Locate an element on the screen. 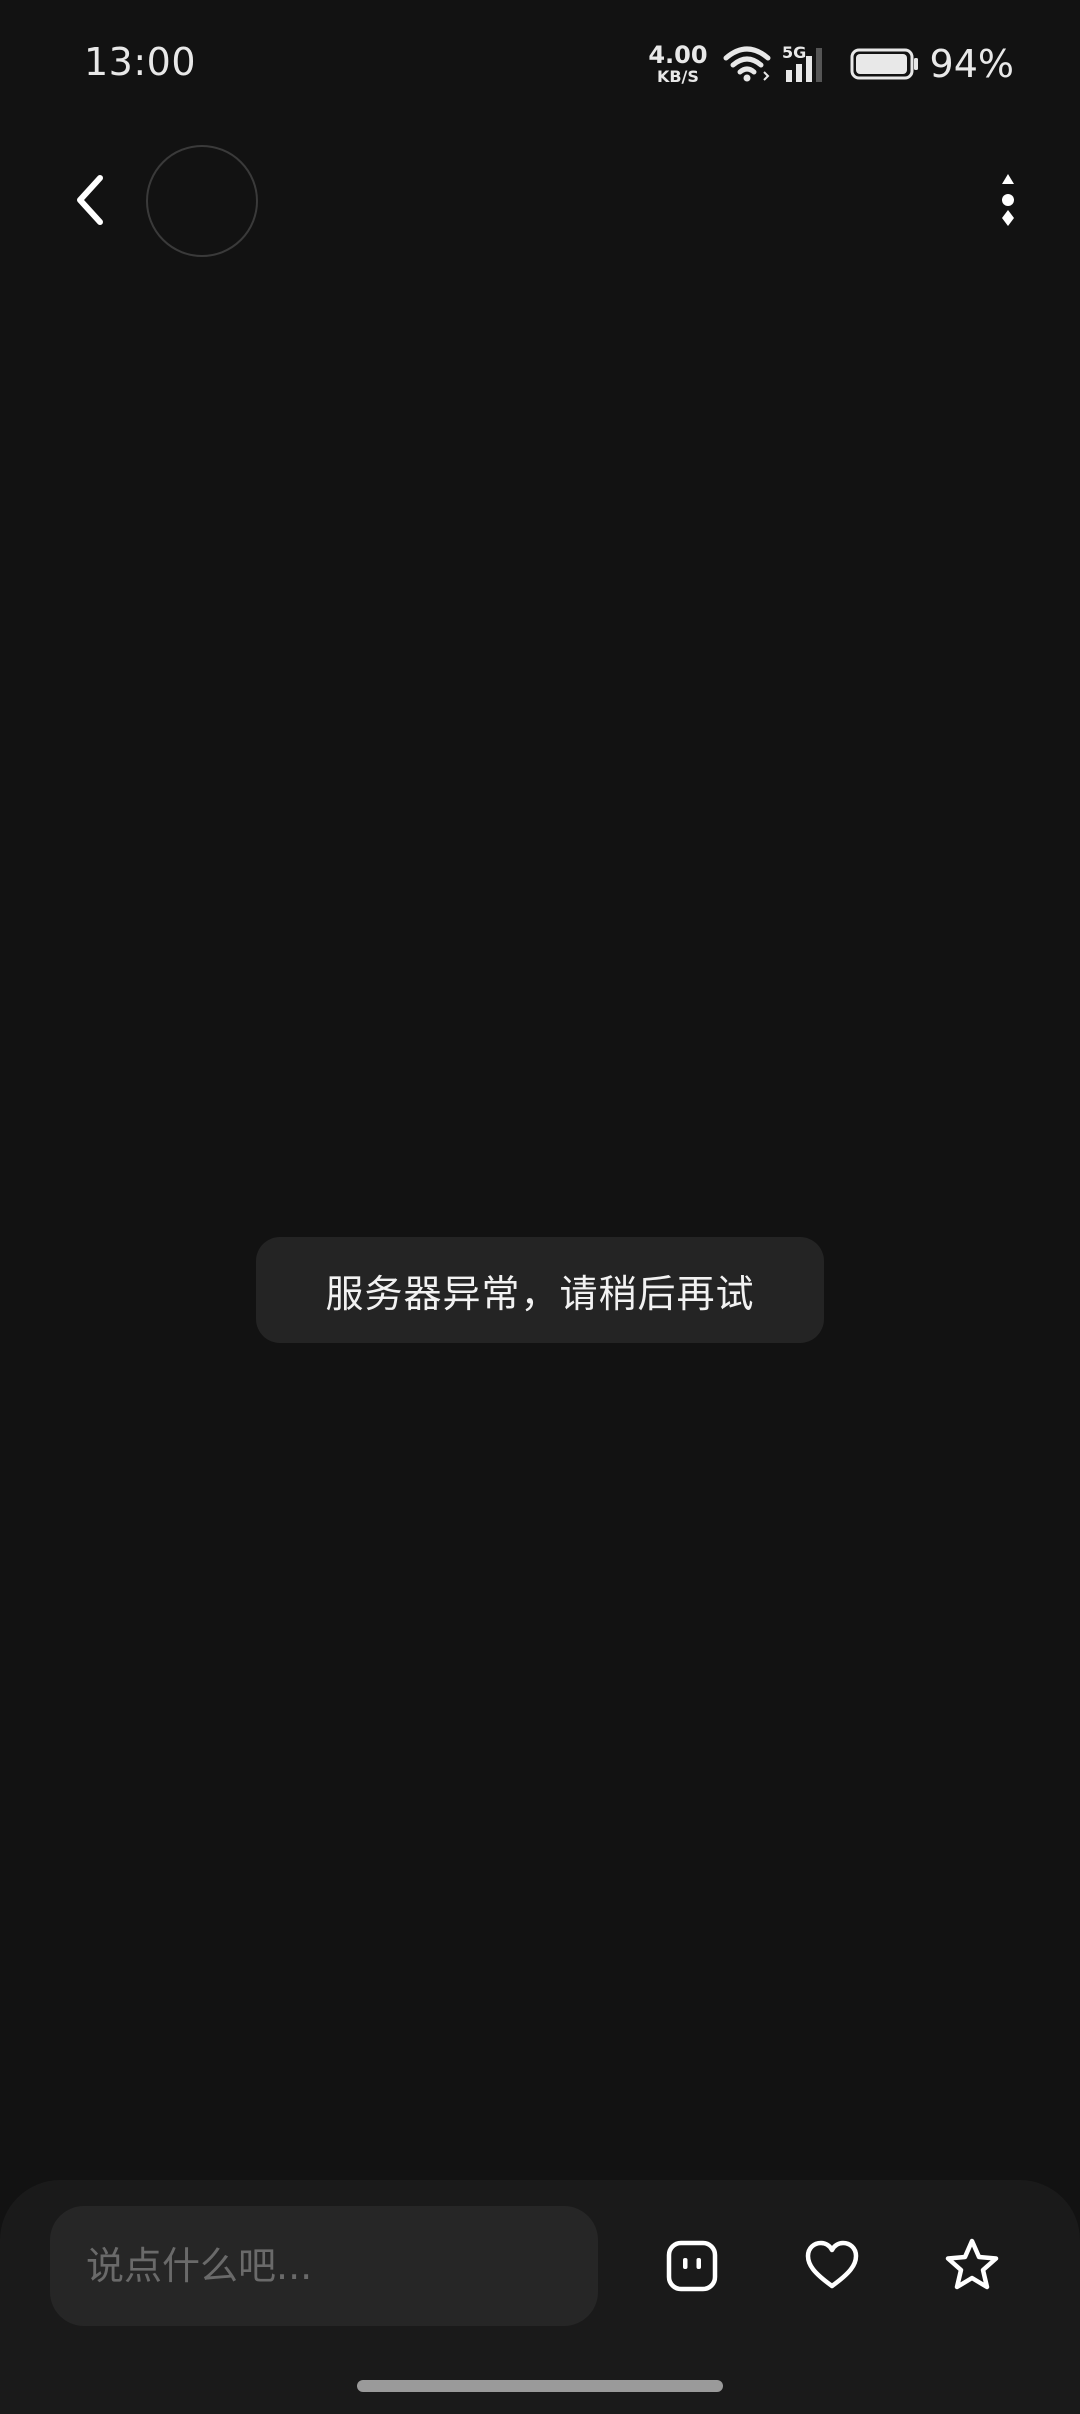 The height and width of the screenshot is (2414, 1080). emoji-icon is located at coordinates (692, 2266).